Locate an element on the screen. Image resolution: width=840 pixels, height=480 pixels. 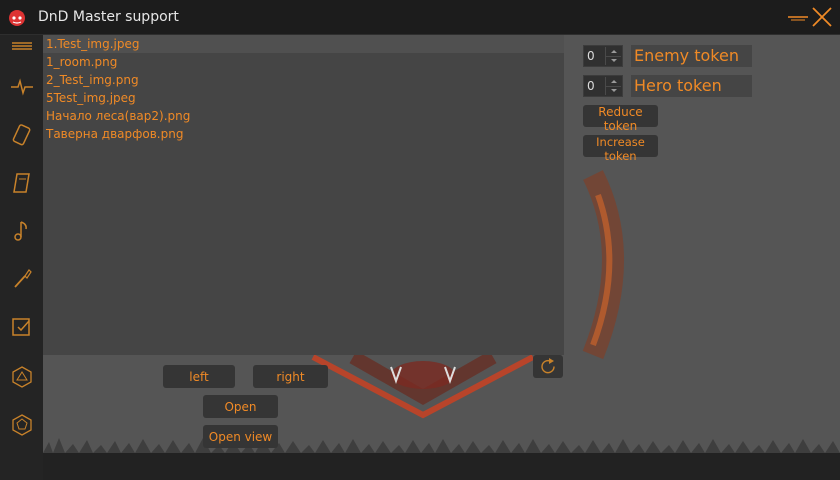
right-button: right is located at coordinates (290, 376).